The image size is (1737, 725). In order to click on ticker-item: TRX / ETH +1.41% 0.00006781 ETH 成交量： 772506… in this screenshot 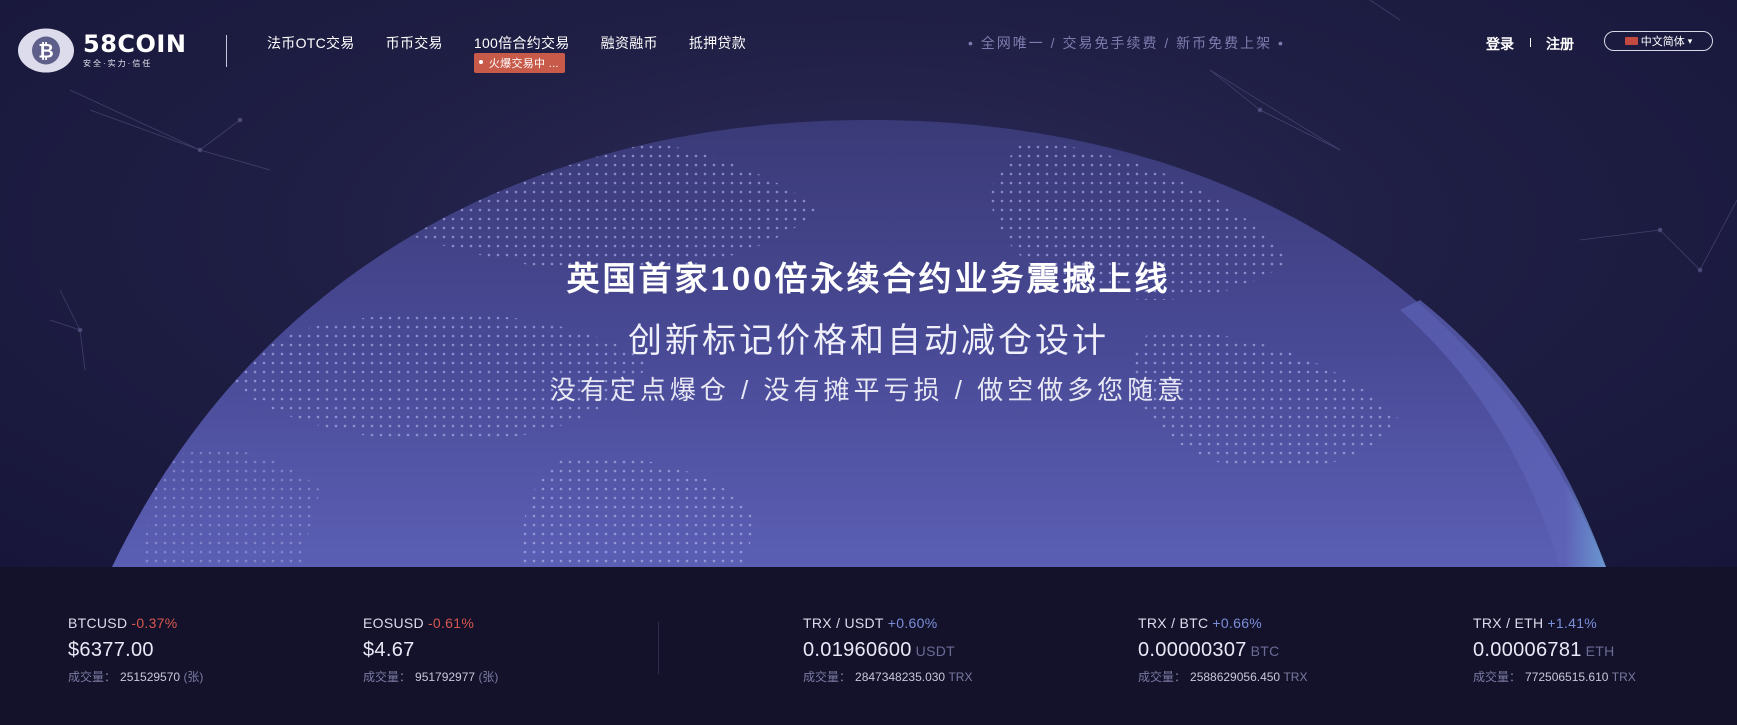, I will do `click(1554, 650)`.